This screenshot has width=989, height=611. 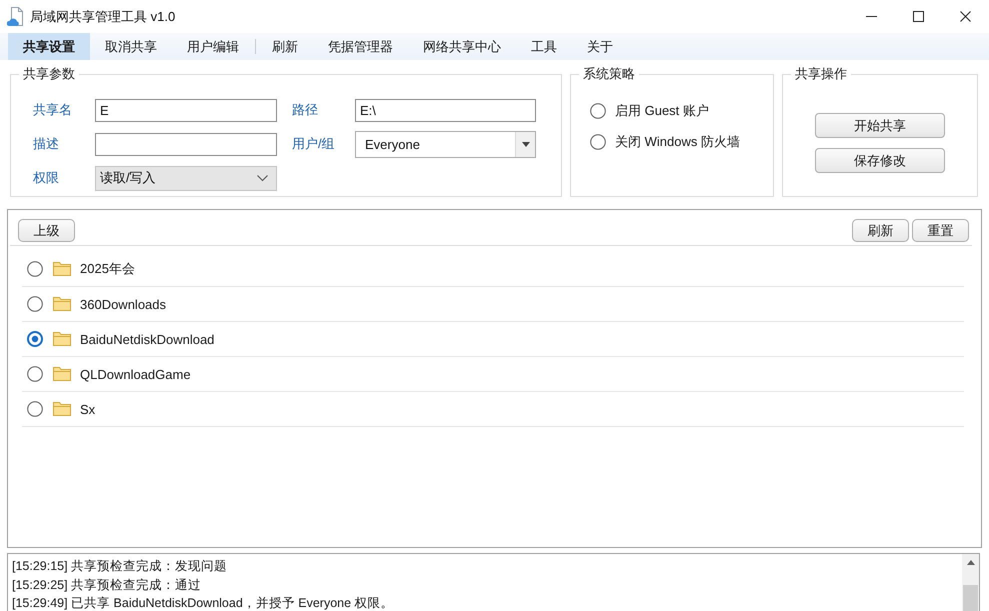 I want to click on close-icon, so click(x=965, y=16).